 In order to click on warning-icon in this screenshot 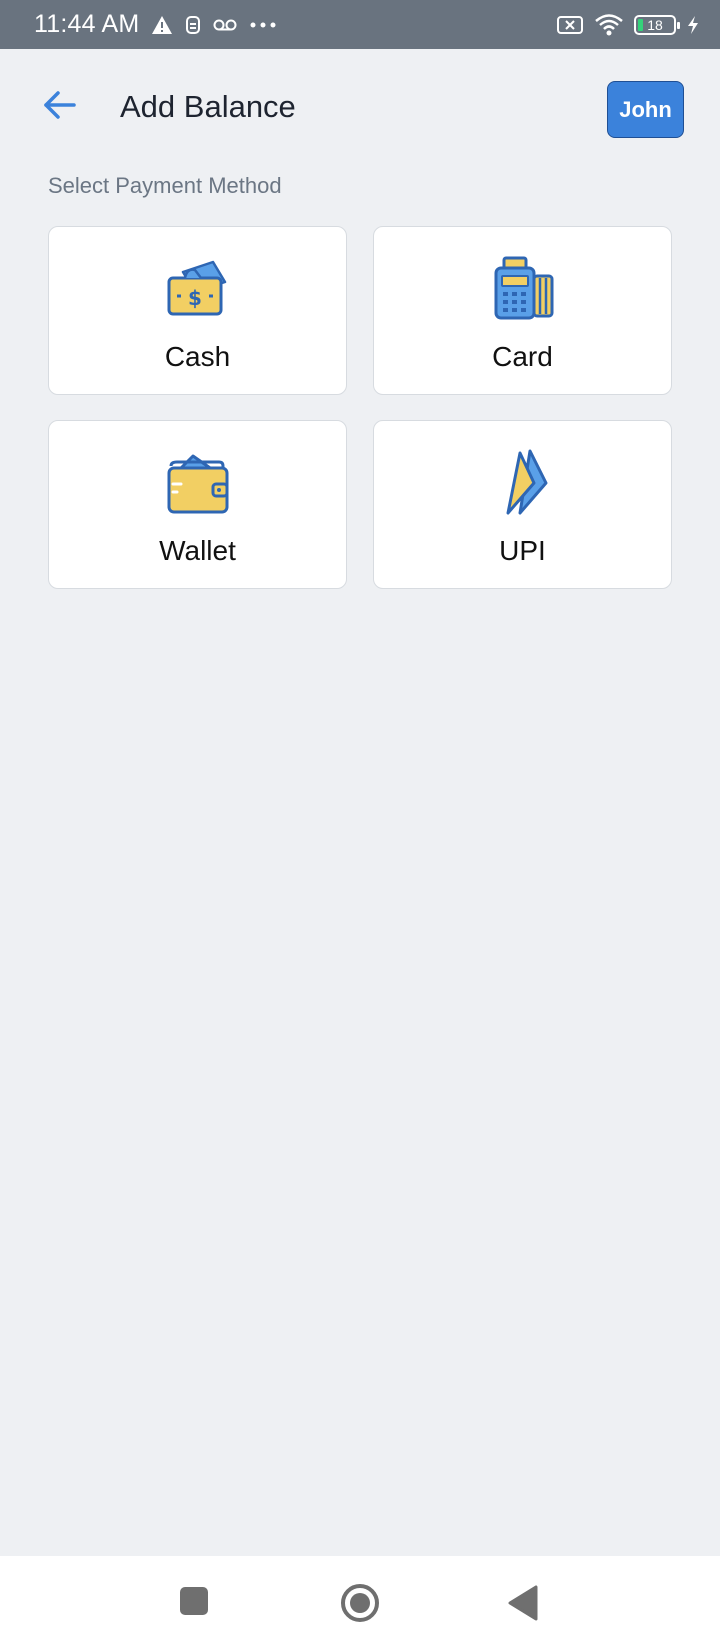, I will do `click(162, 25)`.